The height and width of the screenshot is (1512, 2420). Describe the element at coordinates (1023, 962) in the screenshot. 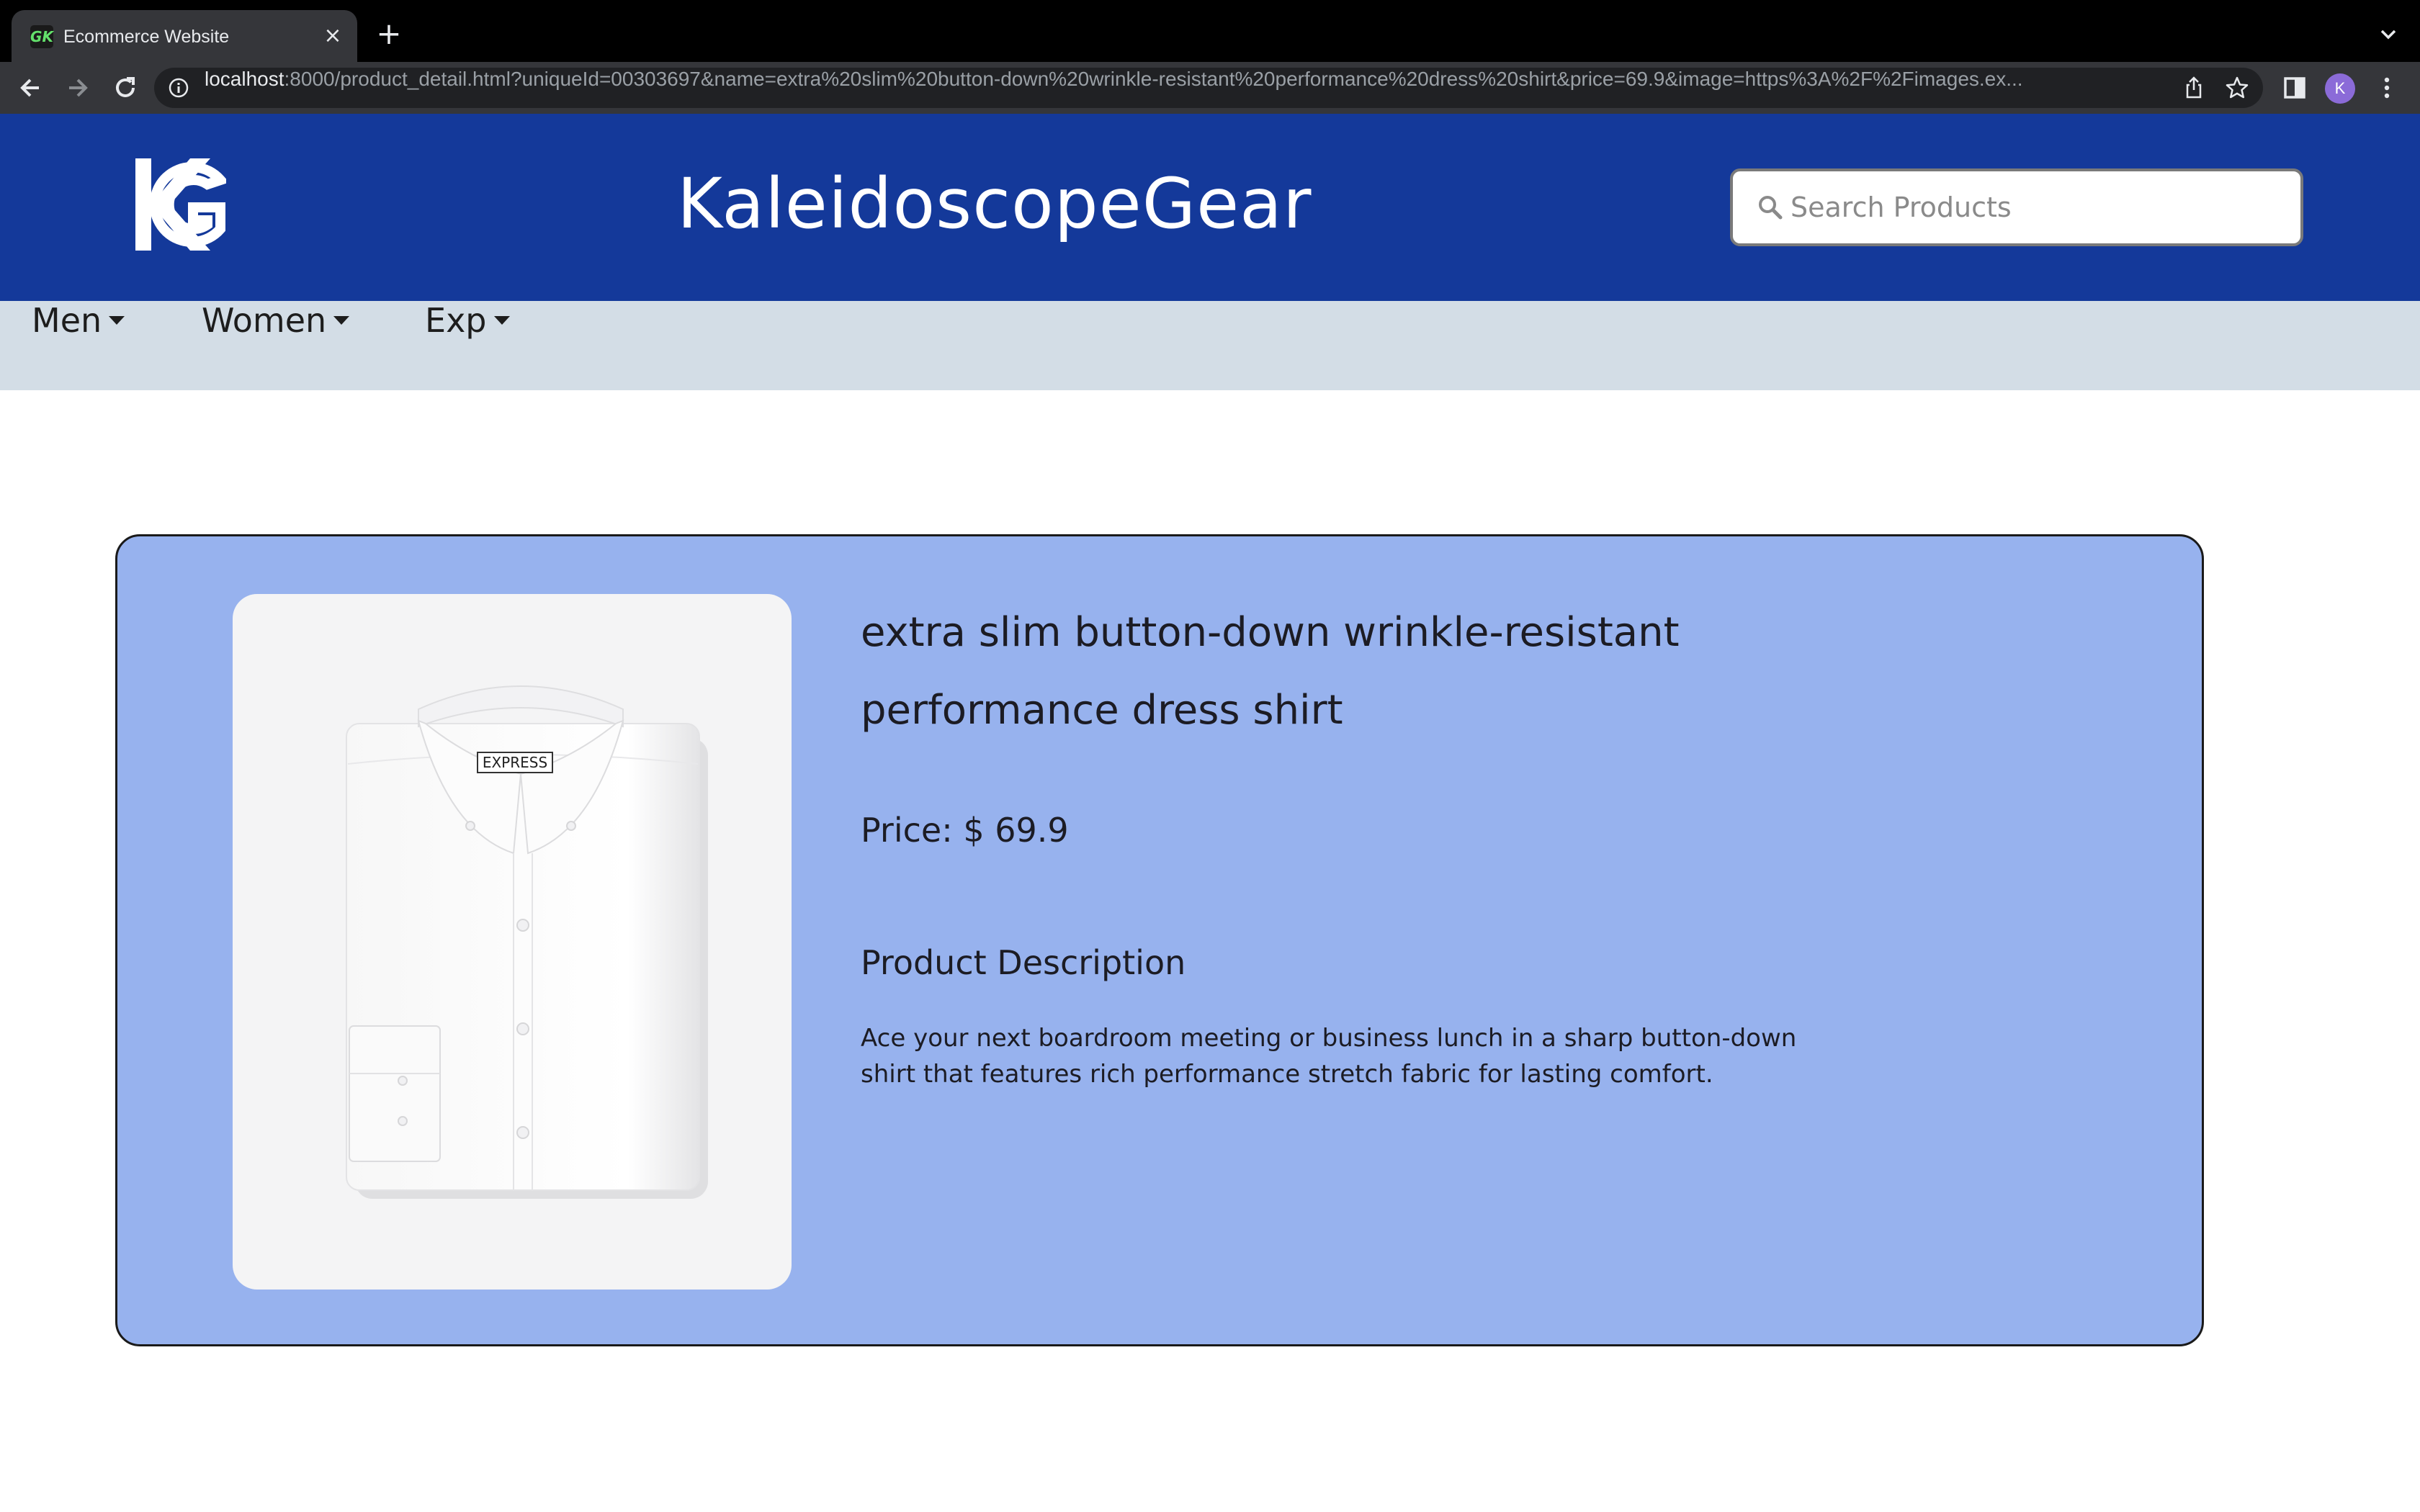

I see `description-heading: Product Description` at that location.